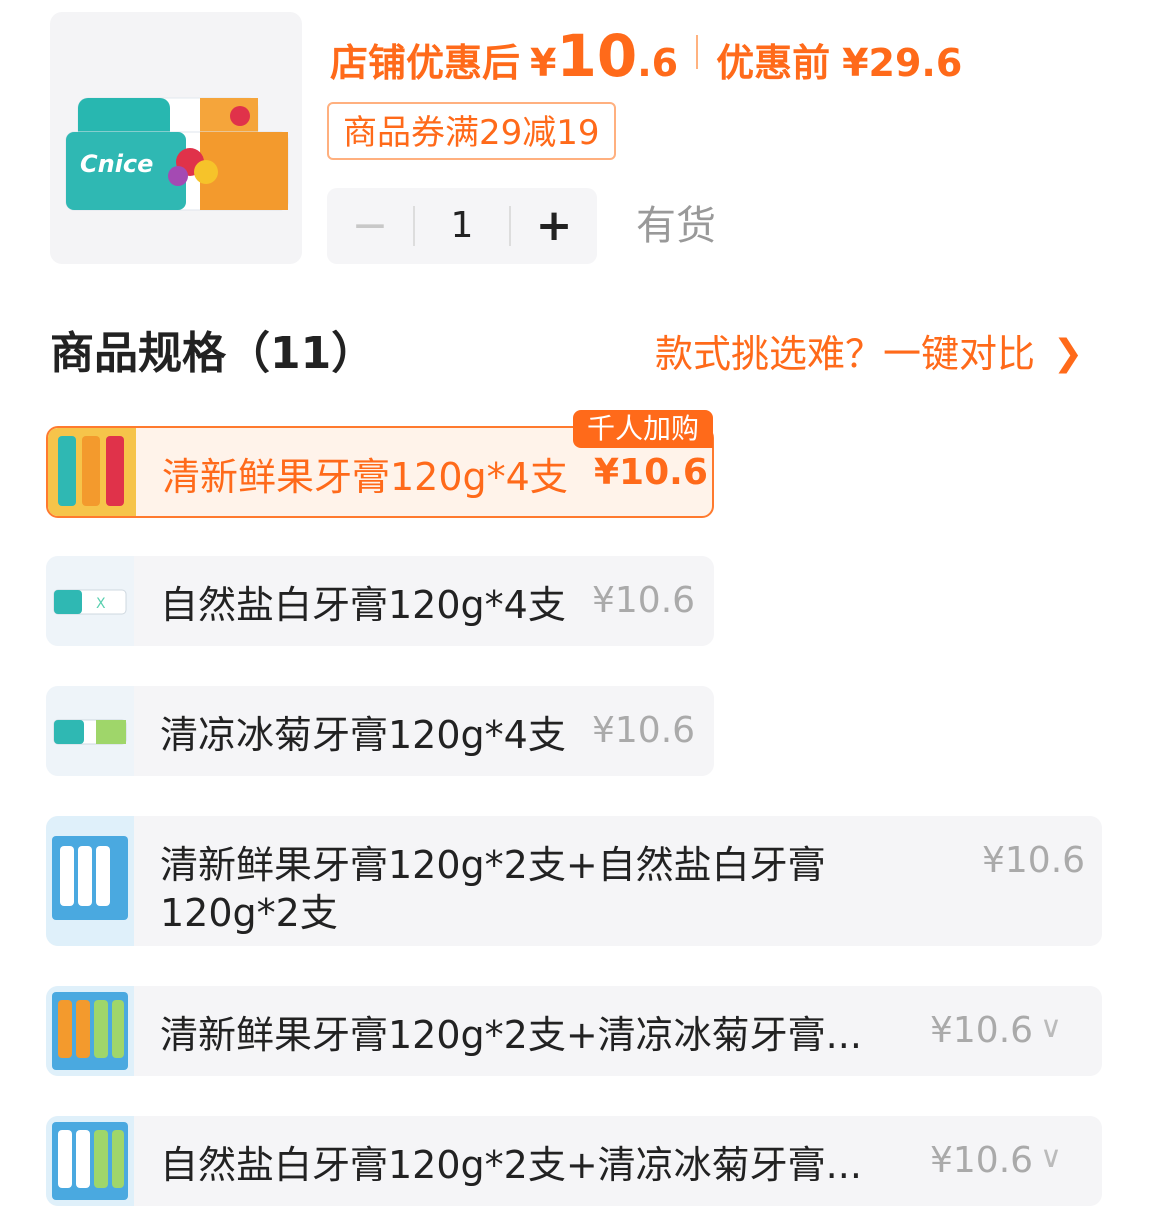 This screenshot has height=1206, width=1156. Describe the element at coordinates (902, 63) in the screenshot. I see `price-before-value: ¥29.6` at that location.